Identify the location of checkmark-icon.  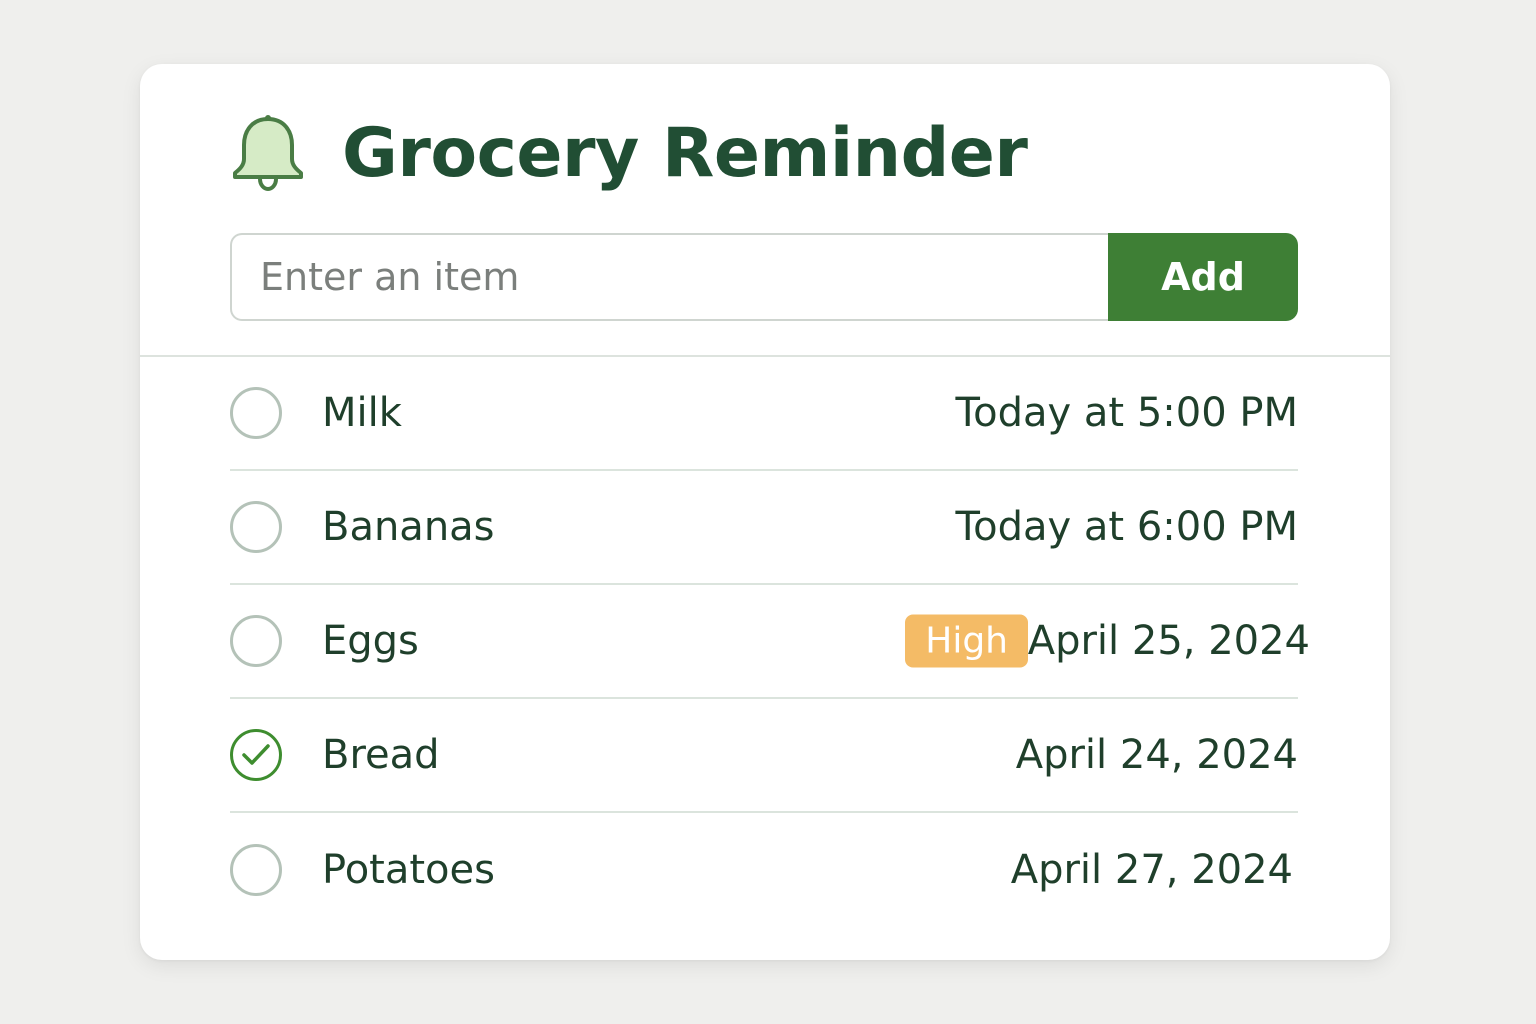
(256, 754).